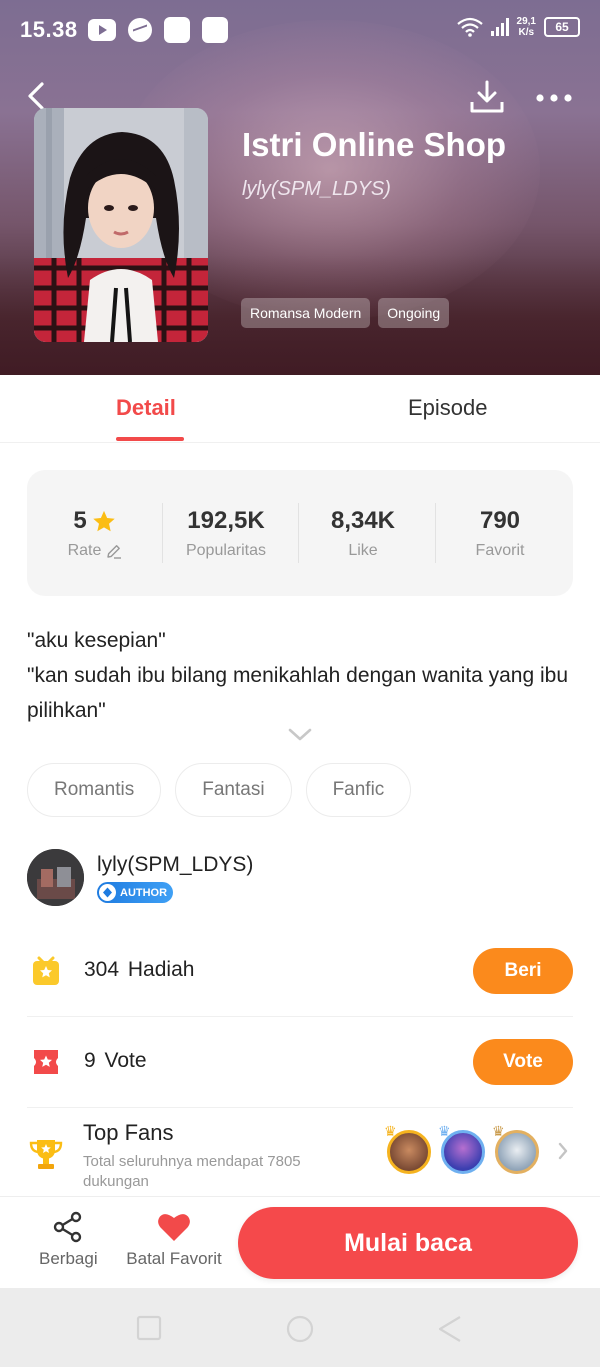  Describe the element at coordinates (226, 520) in the screenshot. I see `popularity-value: 192,5K` at that location.